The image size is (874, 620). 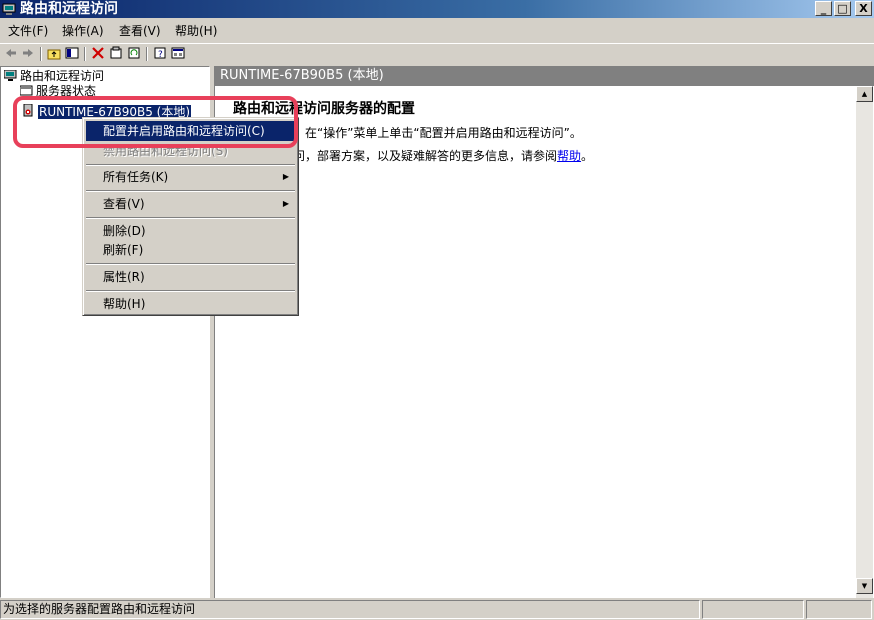 What do you see at coordinates (544, 76) in the screenshot?
I see `right-pane-header: RUNTIME-67B90B5 (本地)` at bounding box center [544, 76].